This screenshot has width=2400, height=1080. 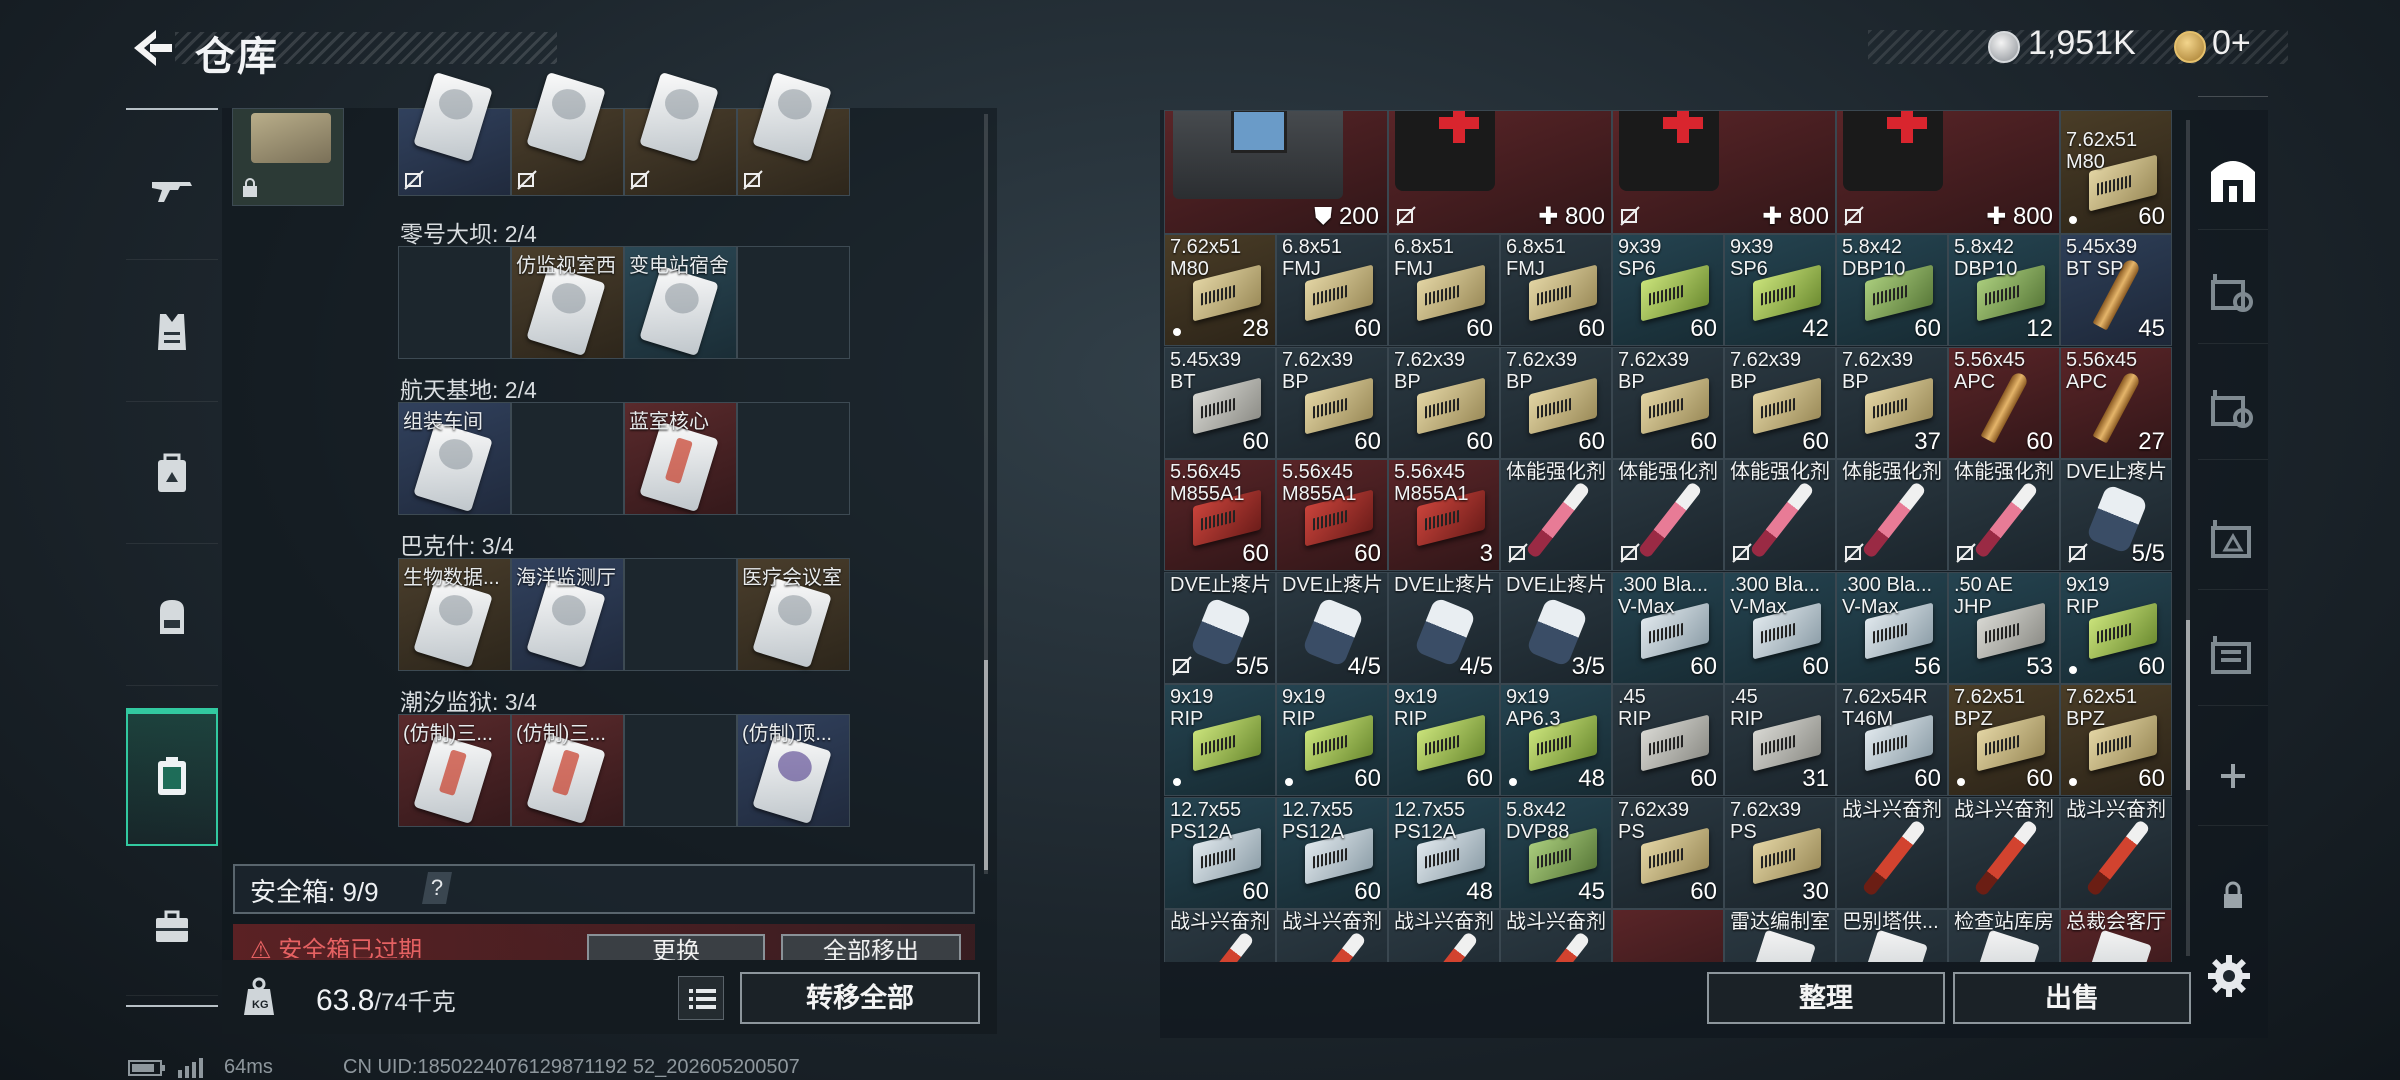 I want to click on grid-item: .50 AE JHP 53, so click(x=2004, y=627).